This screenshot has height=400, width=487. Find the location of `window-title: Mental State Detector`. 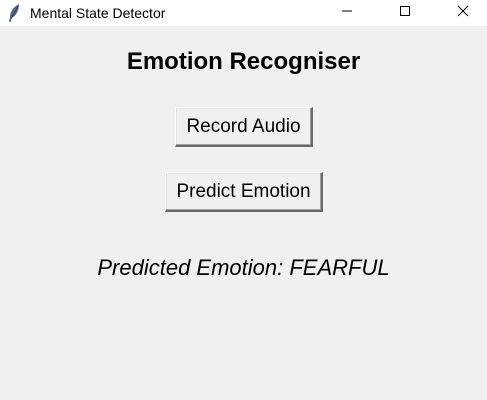

window-title: Mental State Detector is located at coordinates (98, 13).